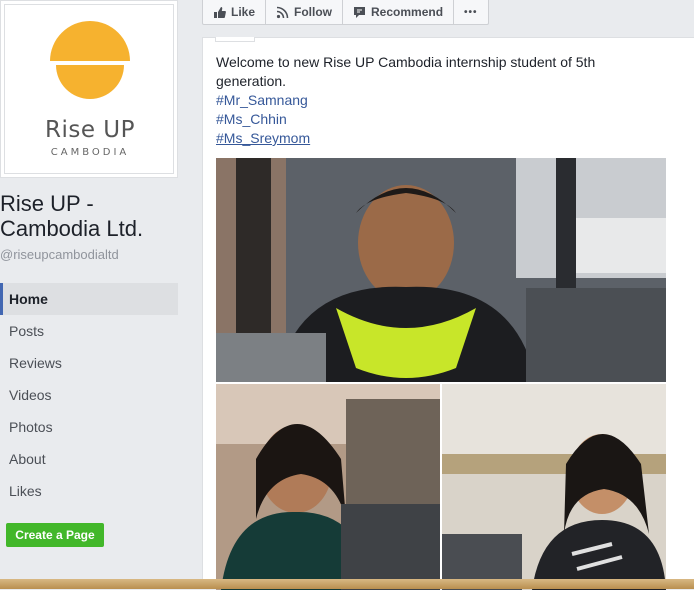 The height and width of the screenshot is (590, 694). What do you see at coordinates (89, 491) in the screenshot?
I see `nav-item-likes: Likes` at bounding box center [89, 491].